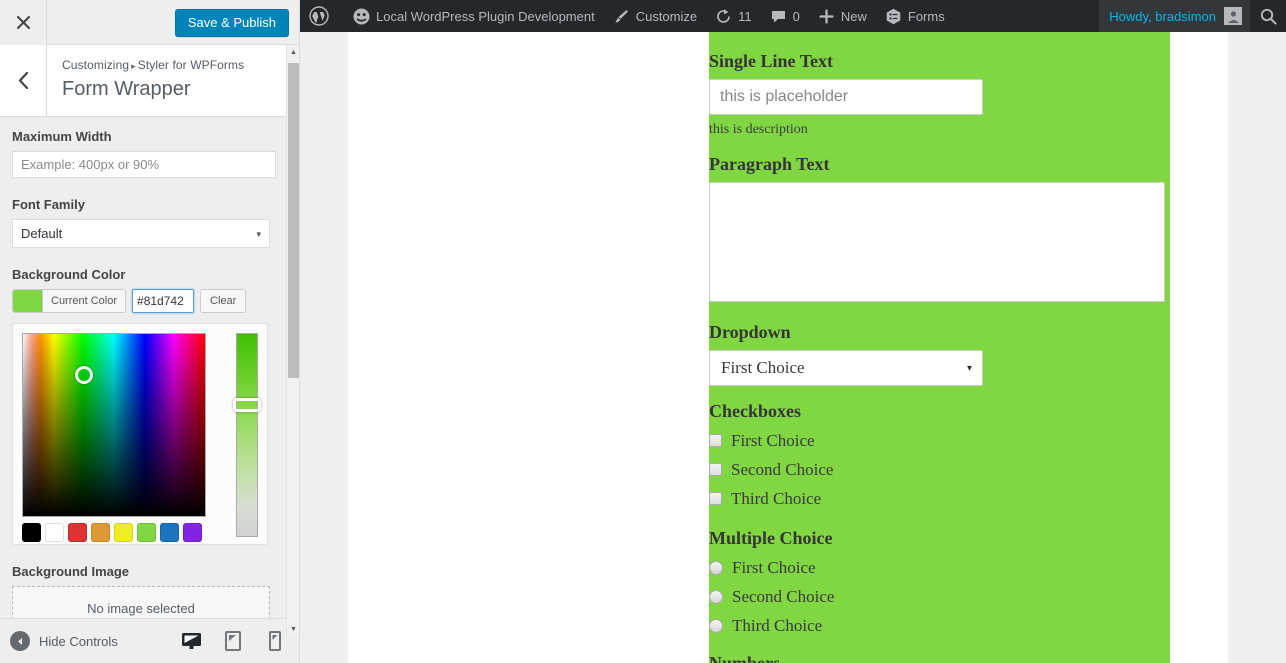 The height and width of the screenshot is (663, 1286). What do you see at coordinates (1162, 16) in the screenshot?
I see `howdy-label: Howdy, bradsimon` at bounding box center [1162, 16].